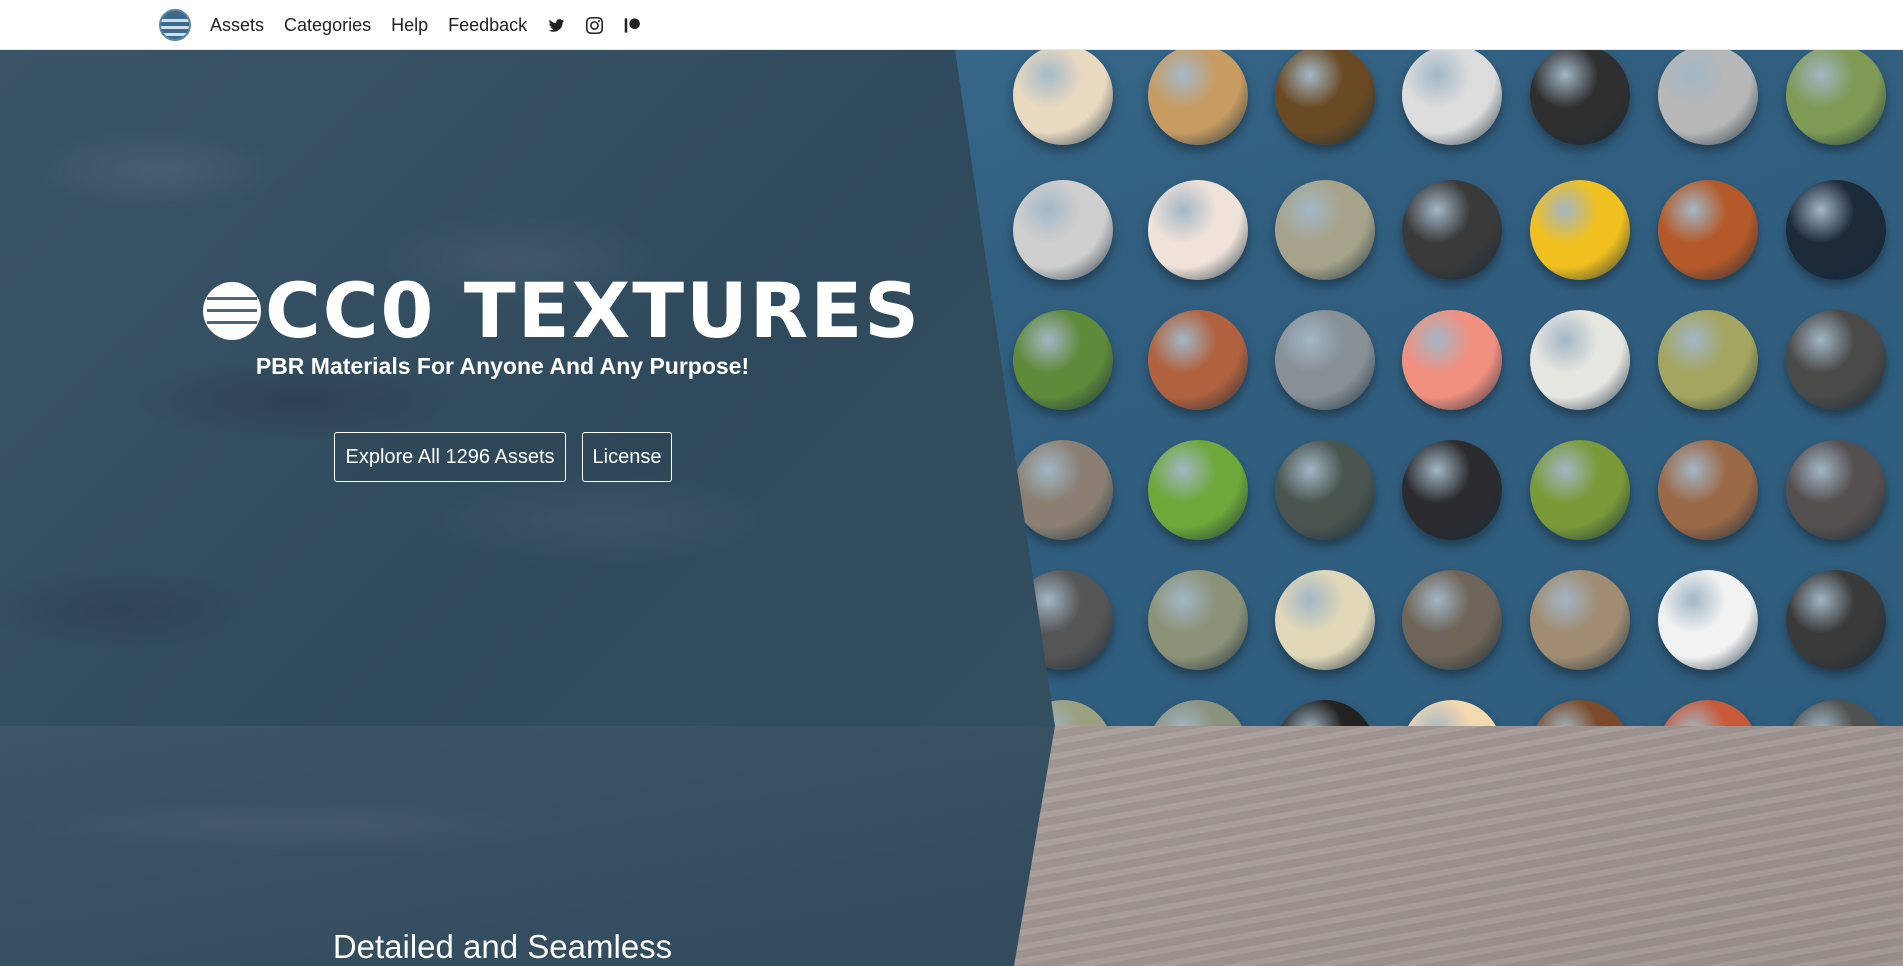 The width and height of the screenshot is (1903, 966). I want to click on nav-categories-link: Categories, so click(327, 25).